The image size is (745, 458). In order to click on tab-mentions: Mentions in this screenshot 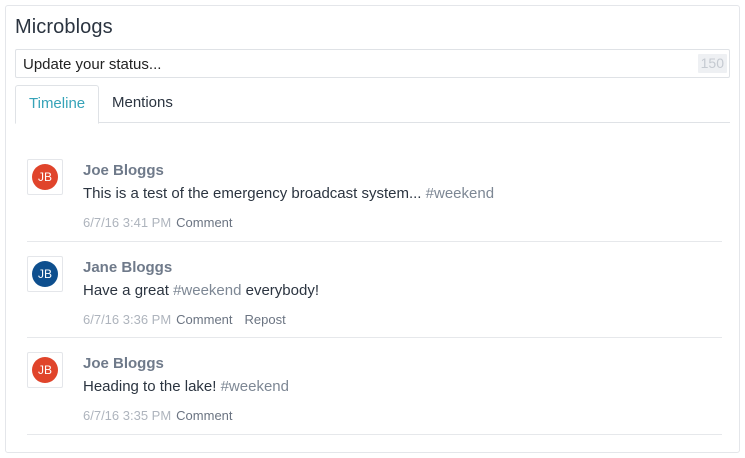, I will do `click(142, 104)`.